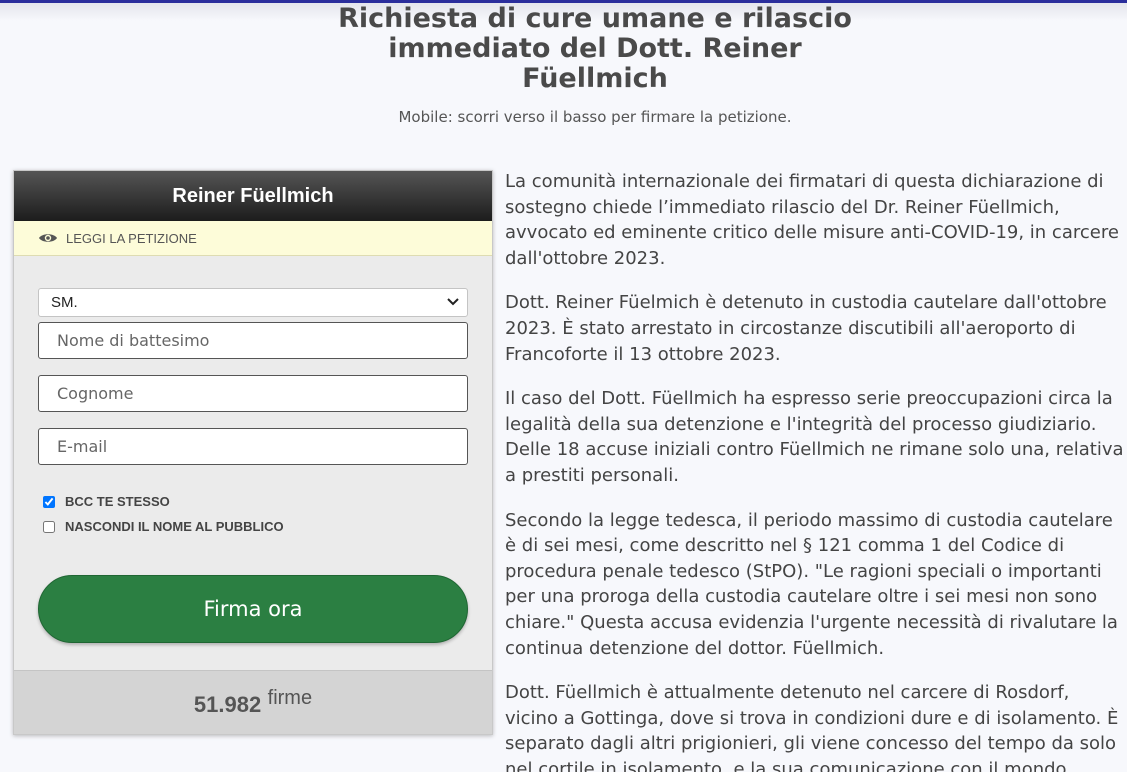 The width and height of the screenshot is (1127, 772). I want to click on salutation-value: SM., so click(64, 302).